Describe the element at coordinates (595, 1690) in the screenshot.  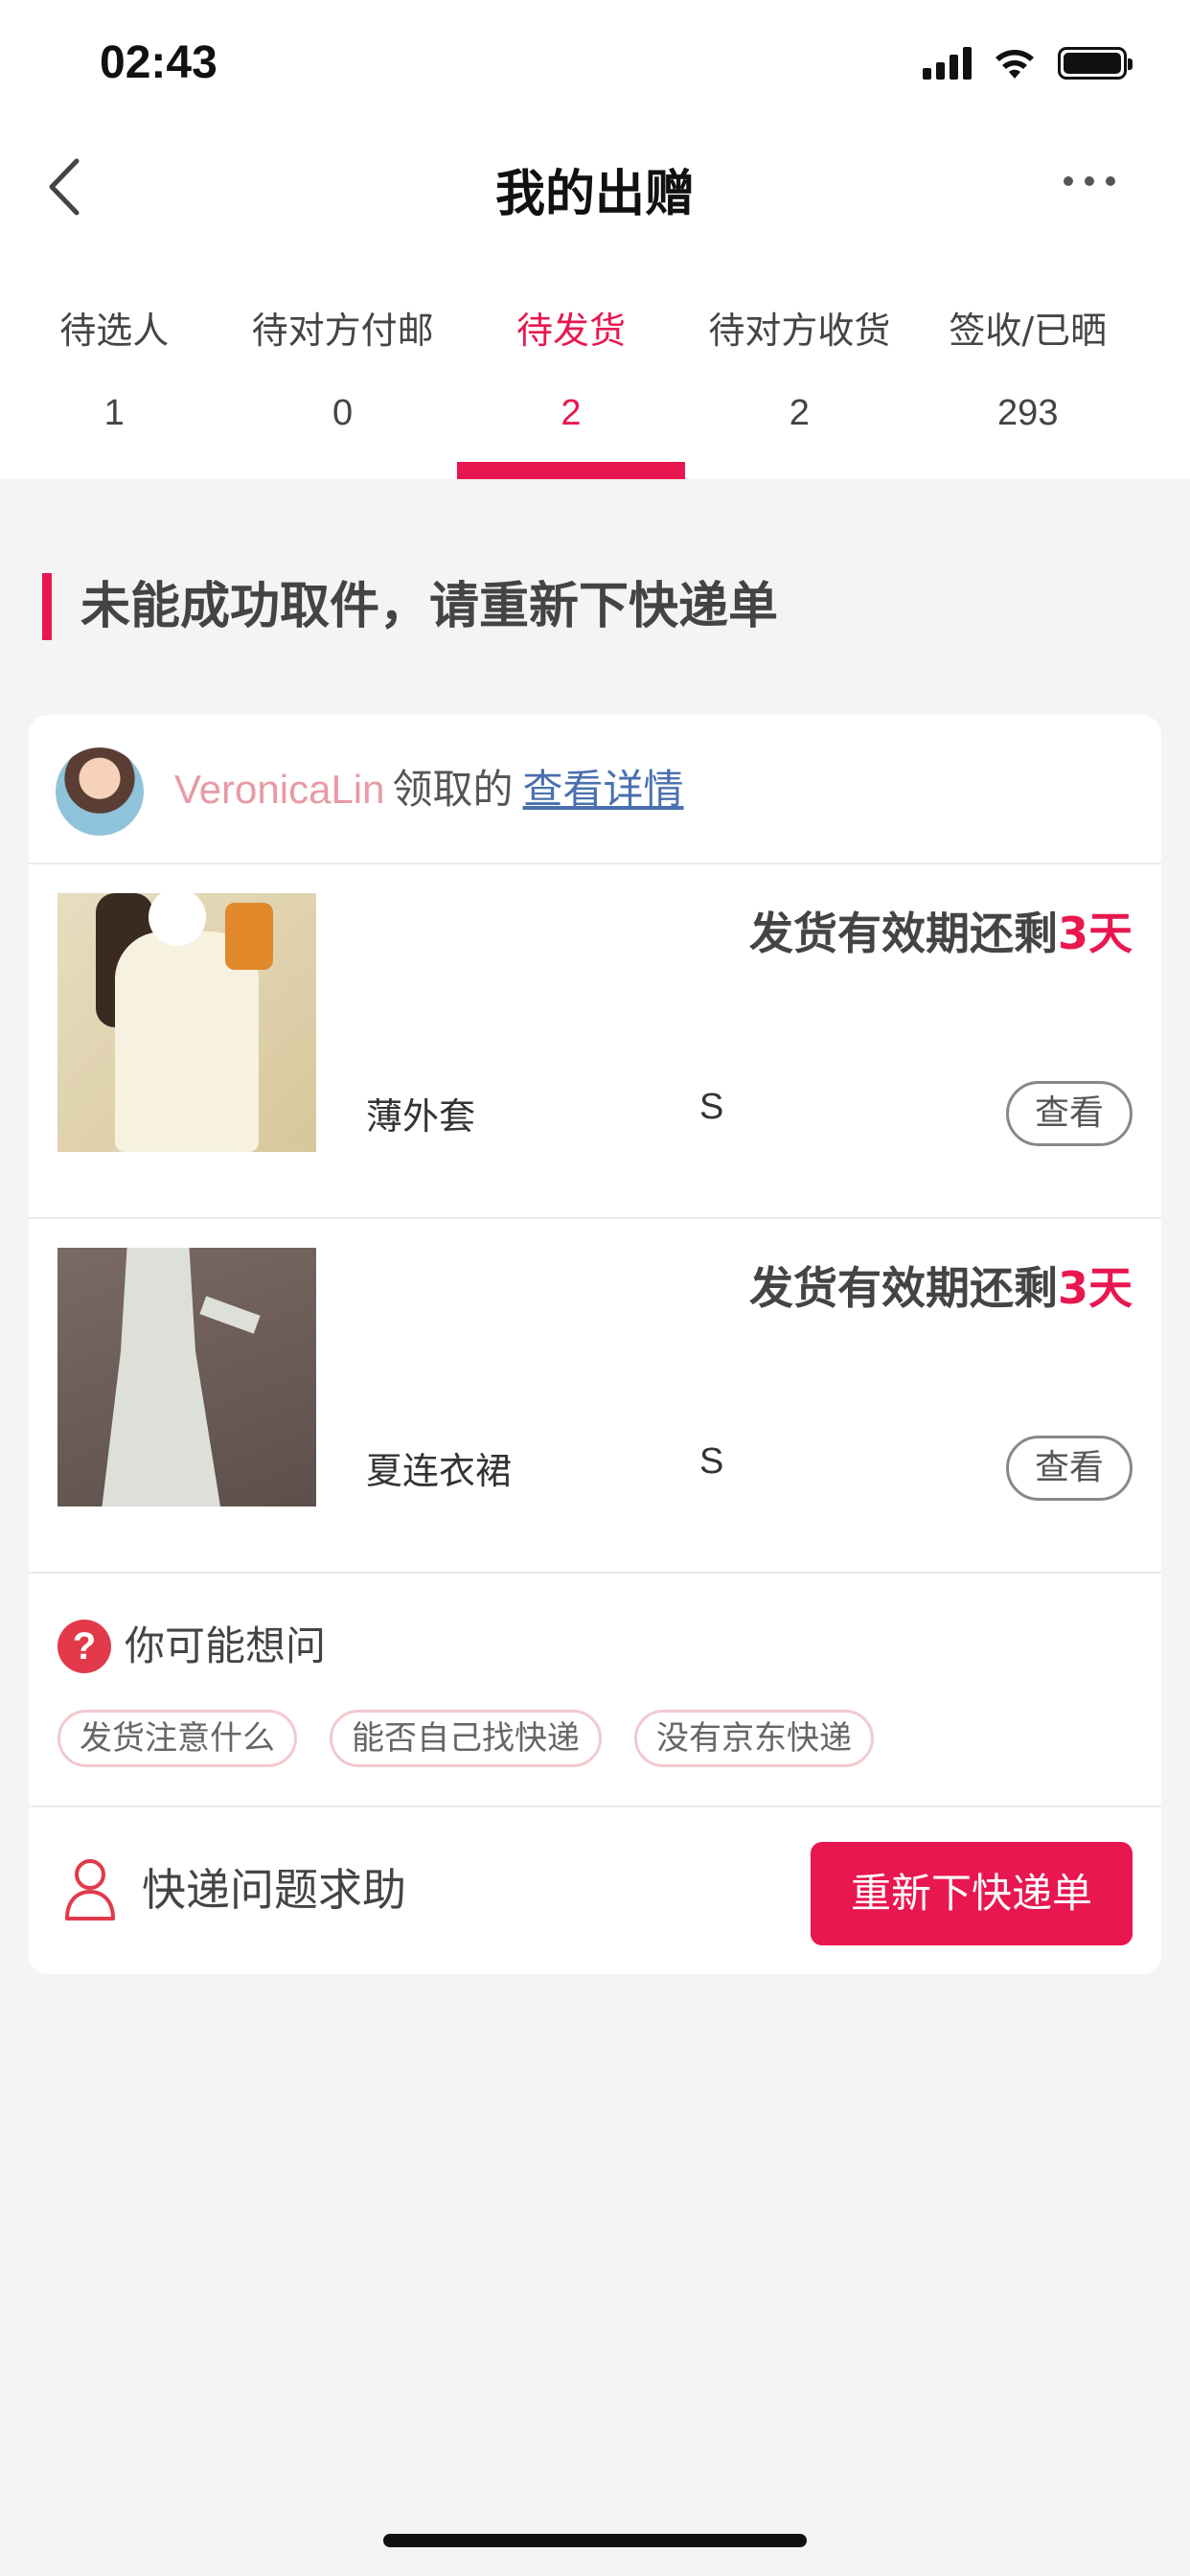
I see `faq-section: ? 你可能想问 发货注意什么 能否自己找快递 没有京东快递` at that location.